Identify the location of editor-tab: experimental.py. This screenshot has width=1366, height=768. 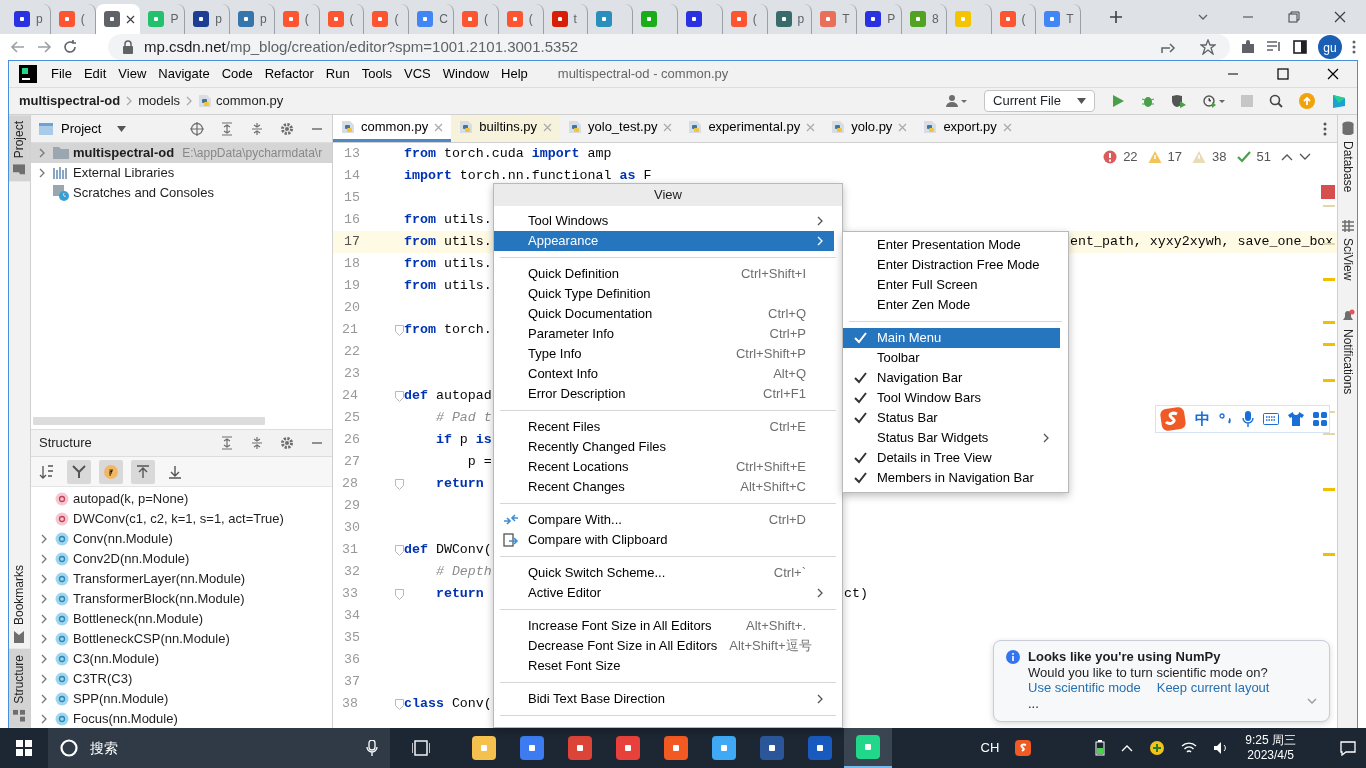
(752, 128).